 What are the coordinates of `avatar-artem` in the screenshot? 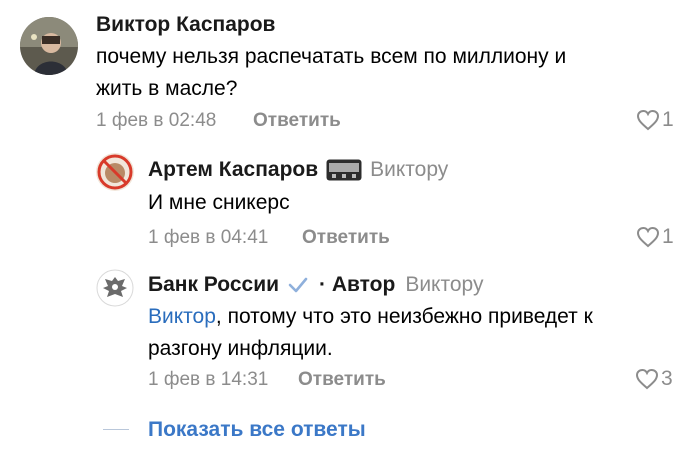 It's located at (115, 172).